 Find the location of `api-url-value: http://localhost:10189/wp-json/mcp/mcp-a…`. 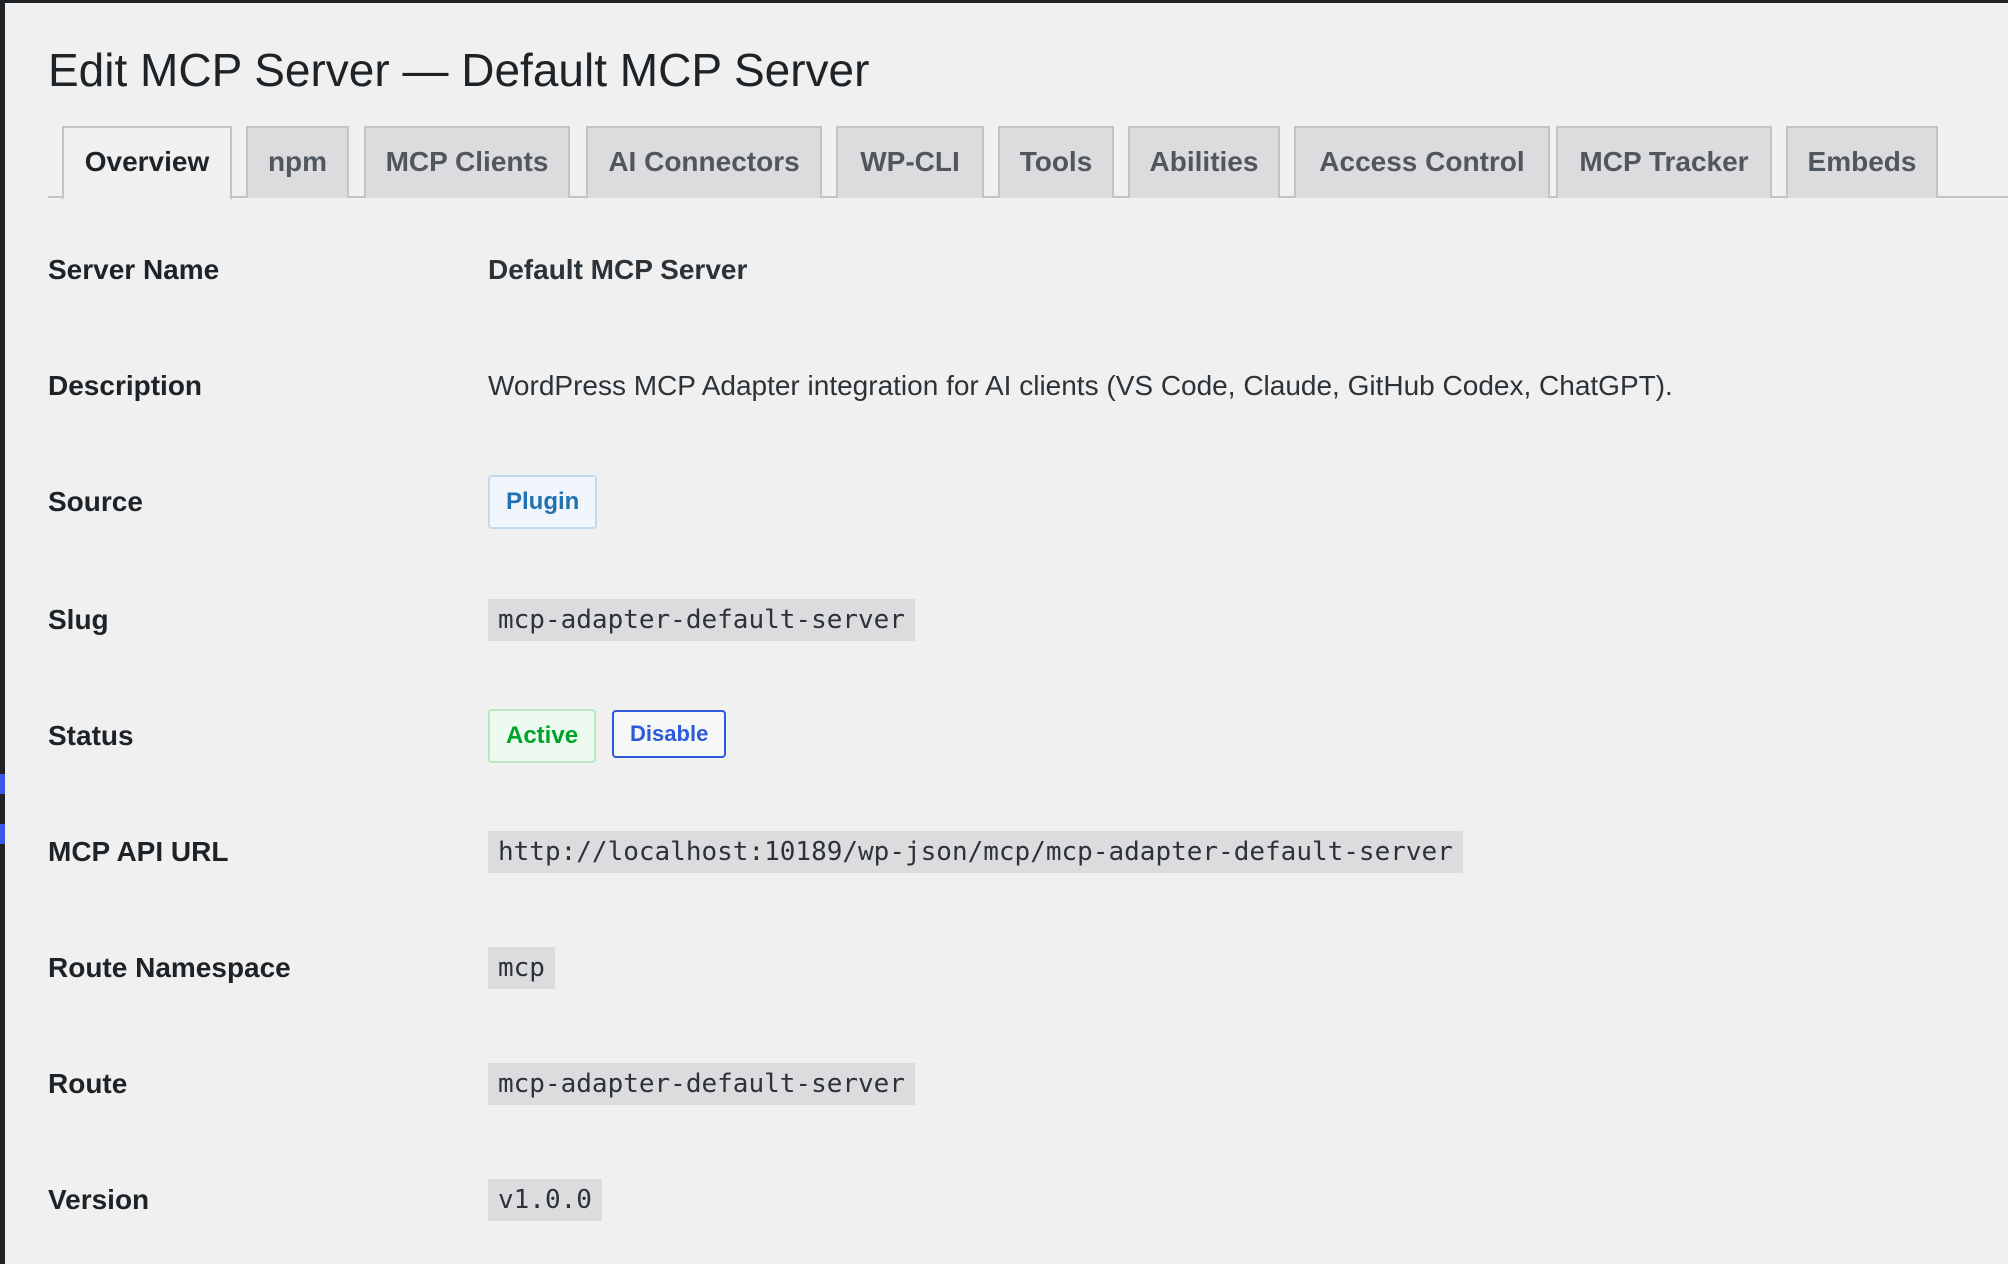

api-url-value: http://localhost:10189/wp-json/mcp/mcp-a… is located at coordinates (975, 852).